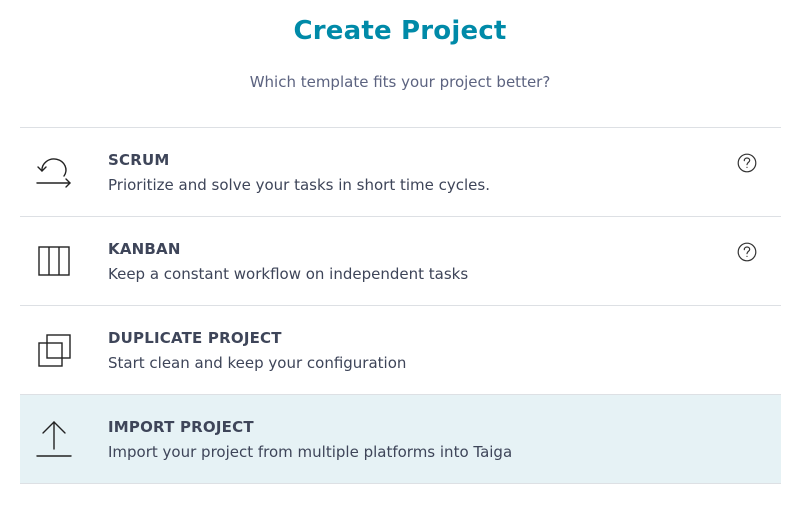 The width and height of the screenshot is (800, 513). Describe the element at coordinates (54, 261) in the screenshot. I see `columns-icon` at that location.